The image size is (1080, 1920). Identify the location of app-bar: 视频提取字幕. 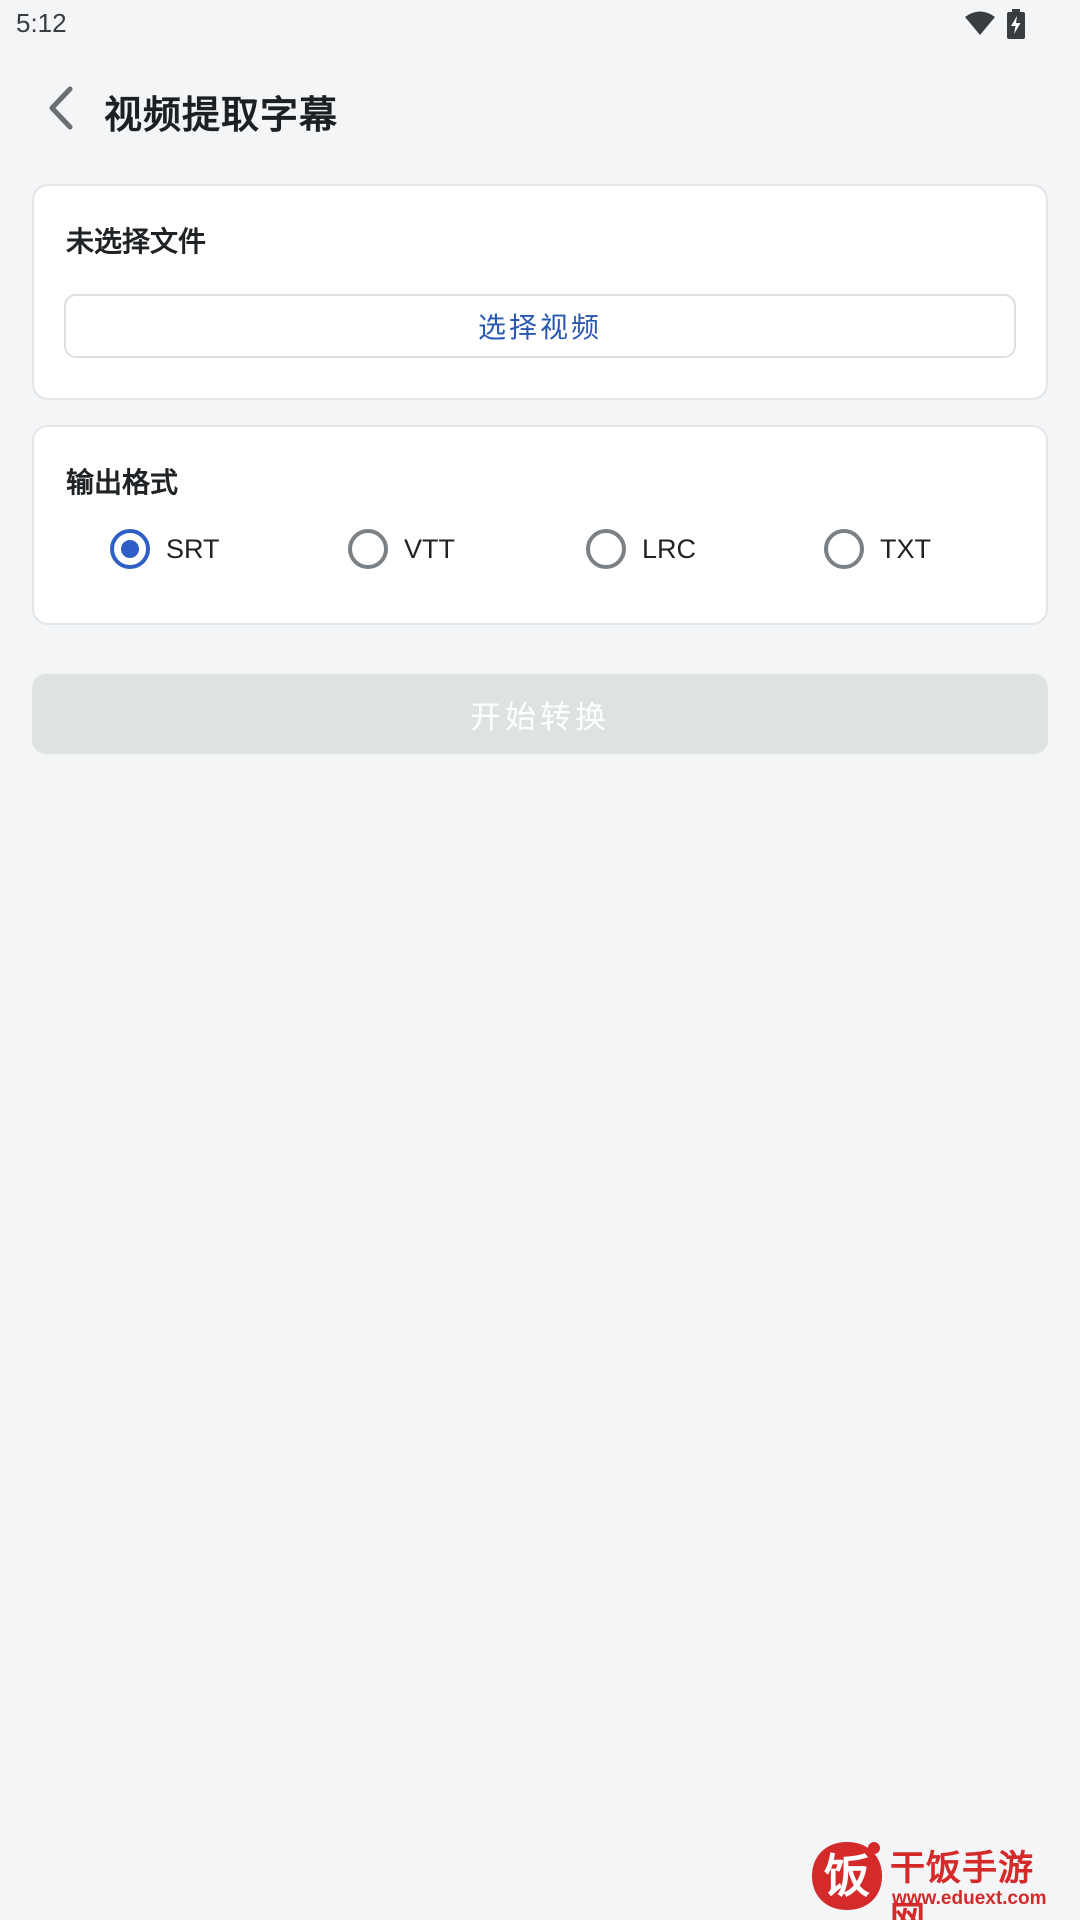
(540, 108).